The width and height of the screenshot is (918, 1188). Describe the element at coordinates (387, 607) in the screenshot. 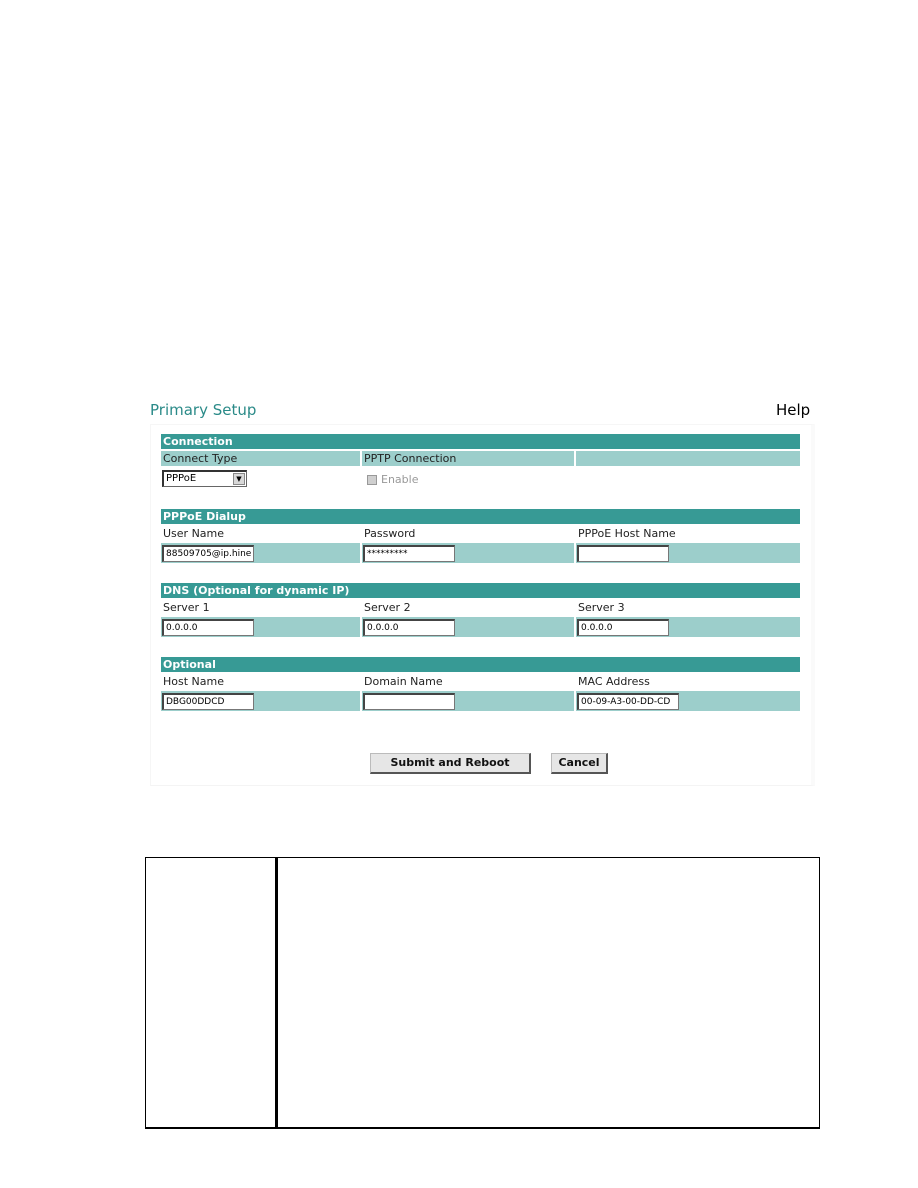

I see `dns-server-2-label: Server 2` at that location.